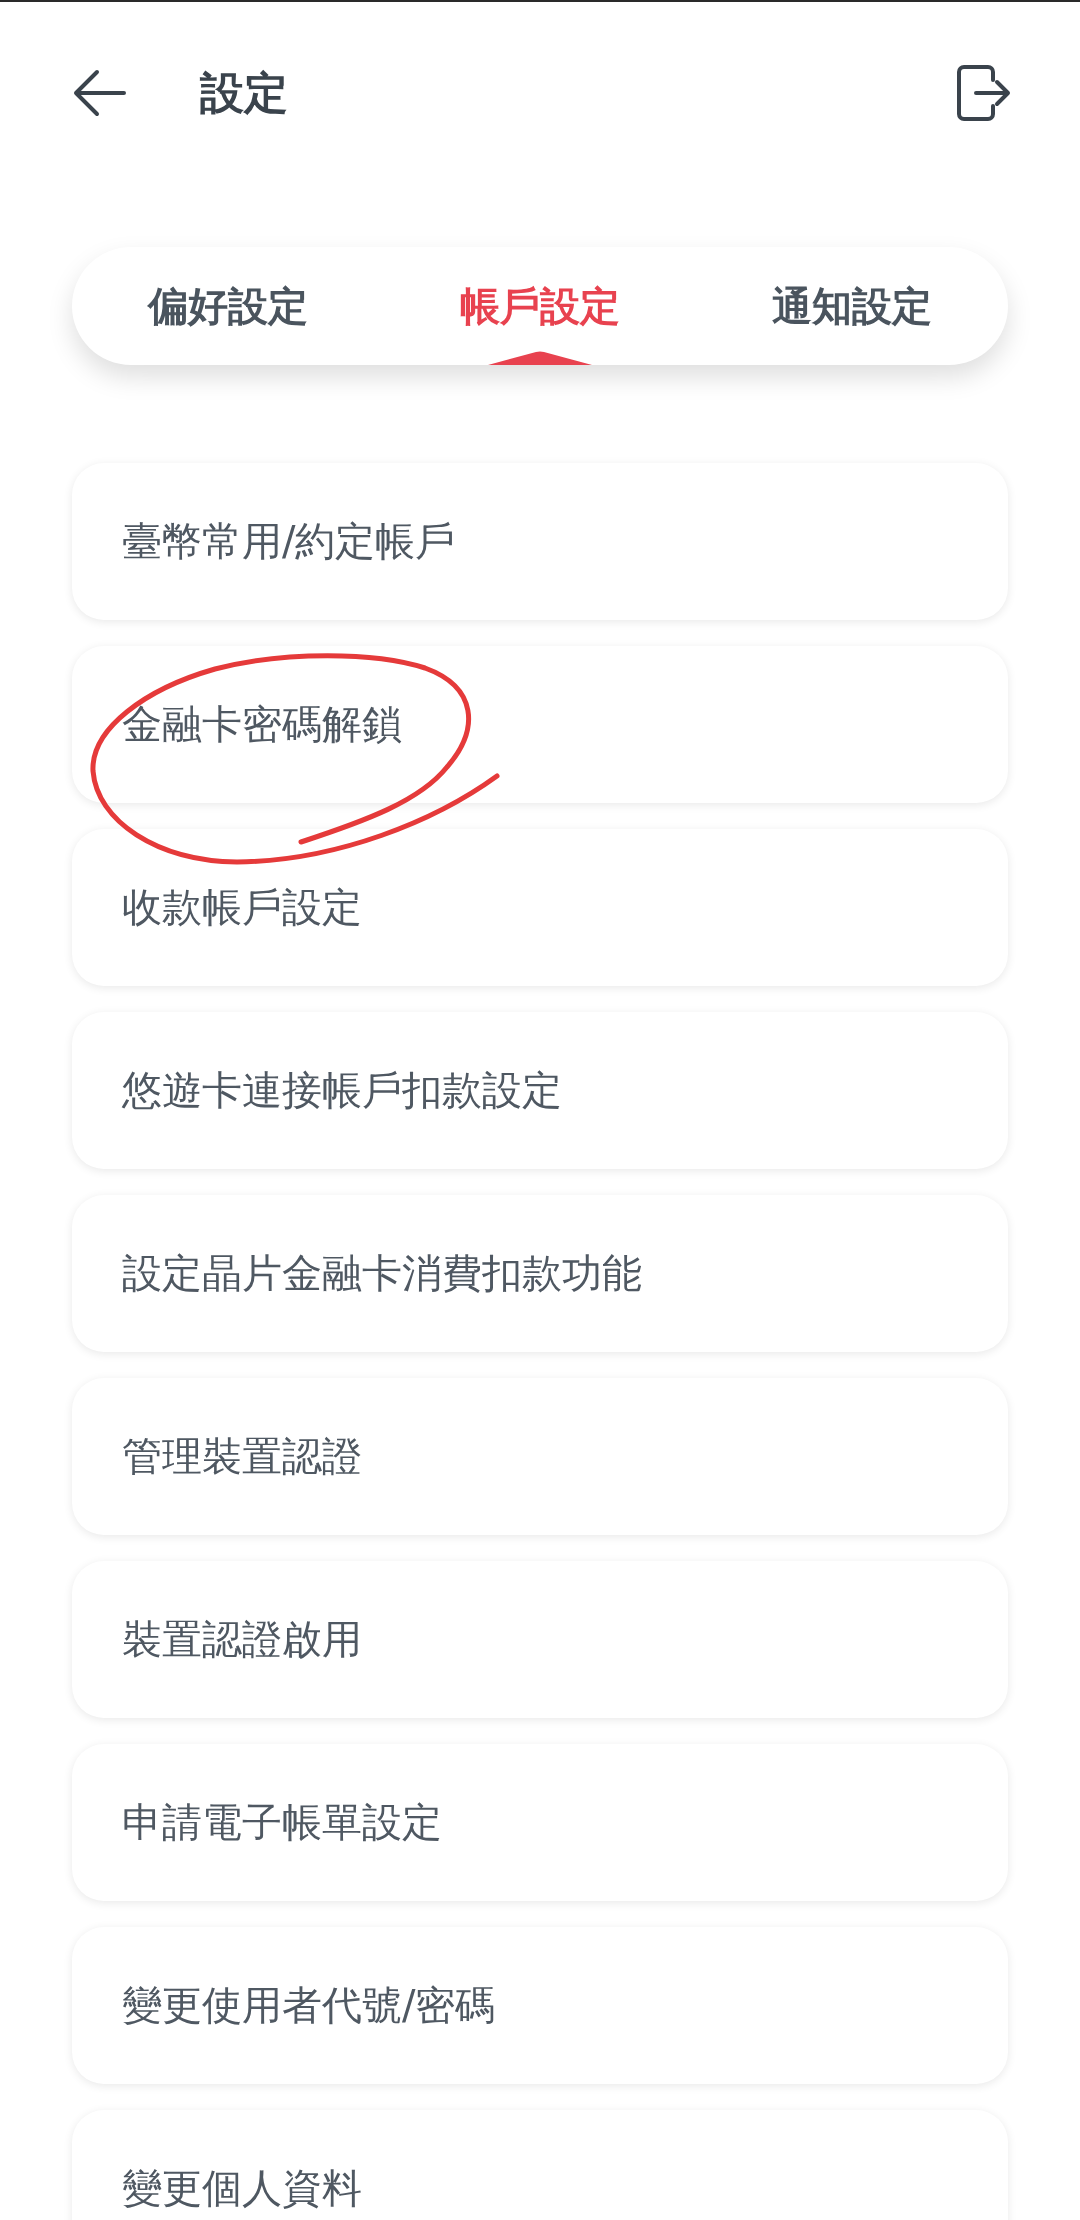  What do you see at coordinates (852, 306) in the screenshot?
I see `tab: 通知設定` at bounding box center [852, 306].